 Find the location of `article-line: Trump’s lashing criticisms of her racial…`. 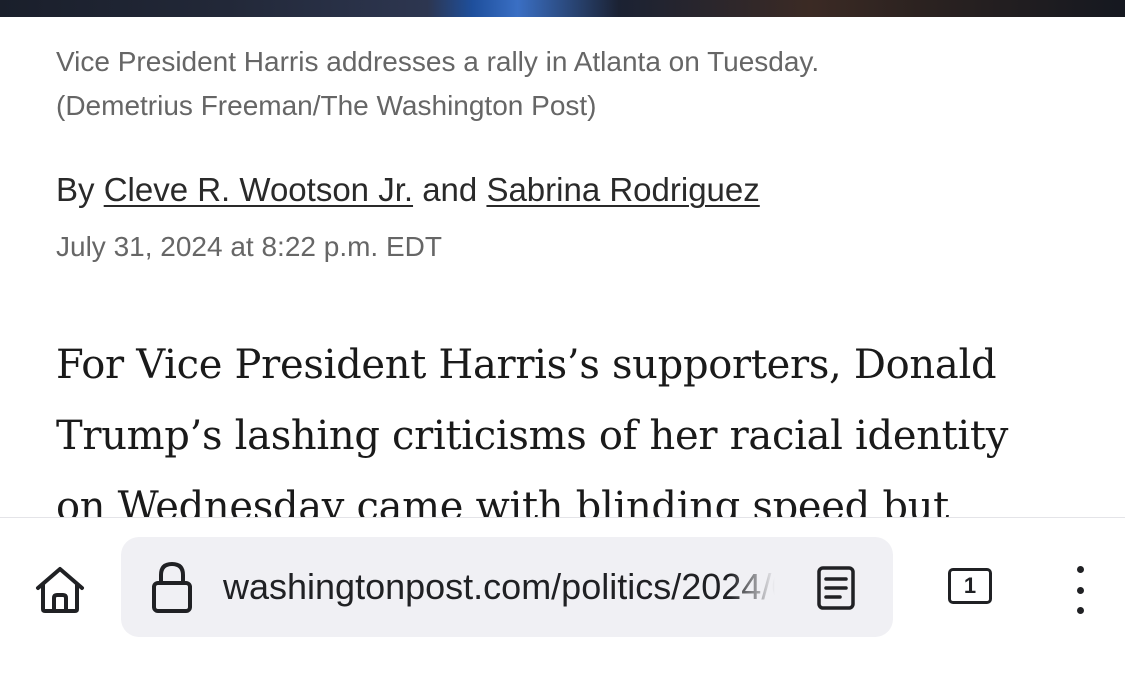

article-line: Trump’s lashing criticisms of her racial… is located at coordinates (532, 436).